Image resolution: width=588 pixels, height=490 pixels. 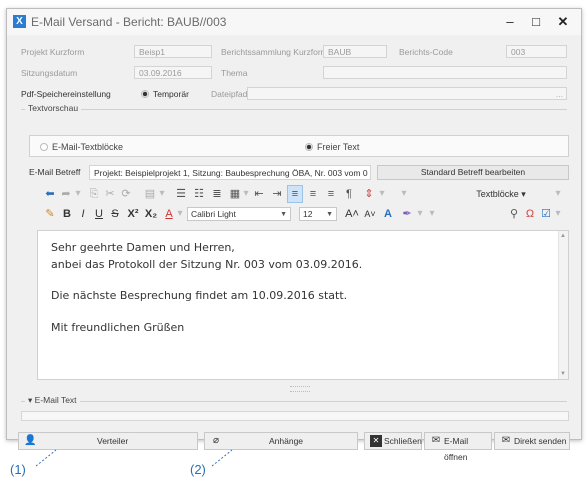 I want to click on editor-scrollbar: ▲ ▼, so click(x=563, y=305).